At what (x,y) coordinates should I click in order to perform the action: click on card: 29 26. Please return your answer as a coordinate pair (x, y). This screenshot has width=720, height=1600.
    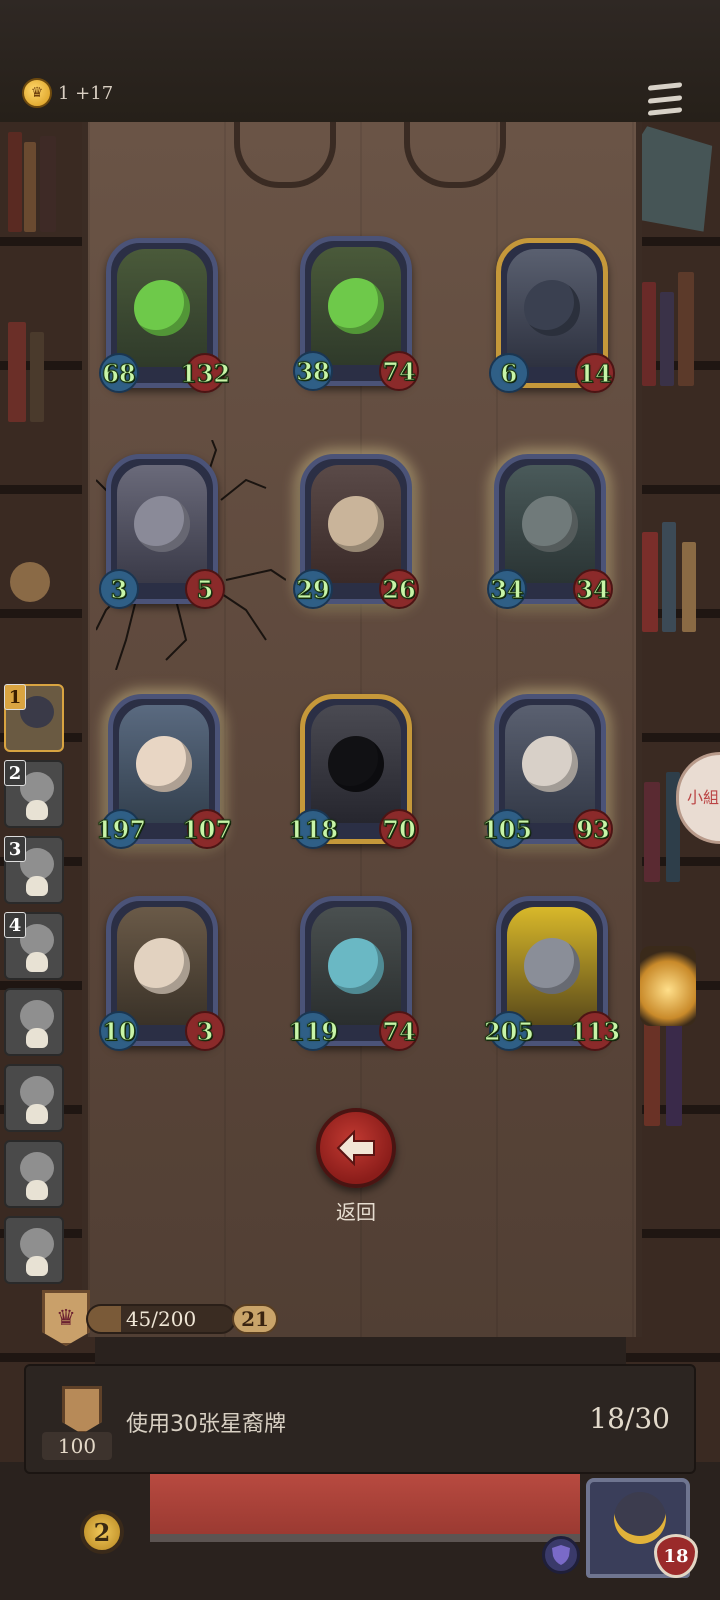
    Looking at the image, I should click on (356, 531).